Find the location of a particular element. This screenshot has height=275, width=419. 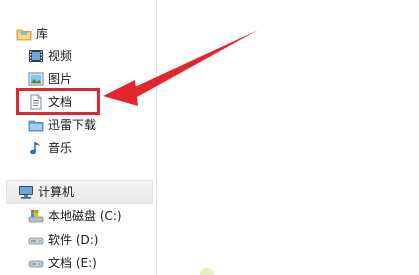

nav-item-music: 音乐 is located at coordinates (50, 148).